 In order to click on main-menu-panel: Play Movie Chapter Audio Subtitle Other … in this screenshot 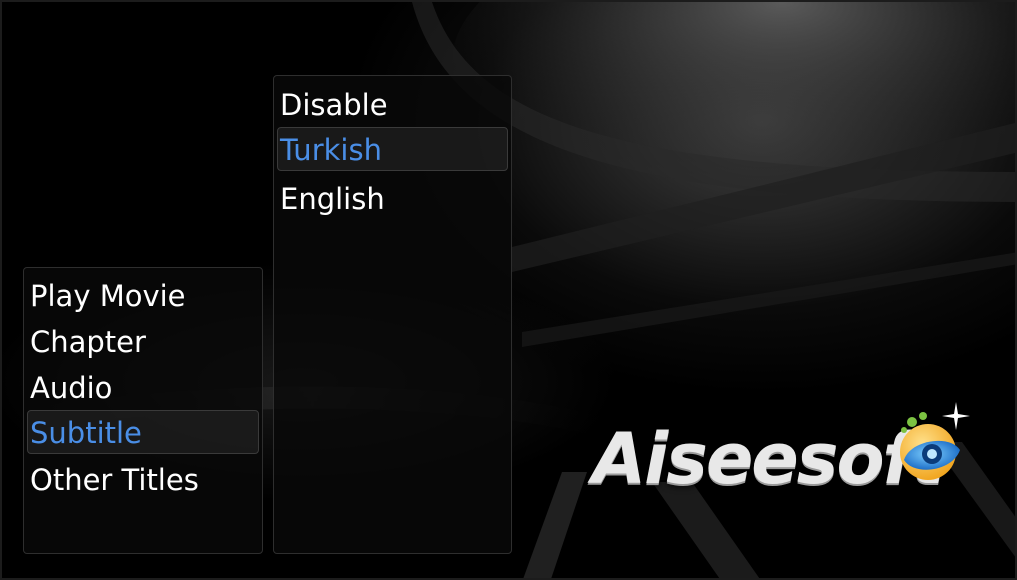, I will do `click(143, 410)`.